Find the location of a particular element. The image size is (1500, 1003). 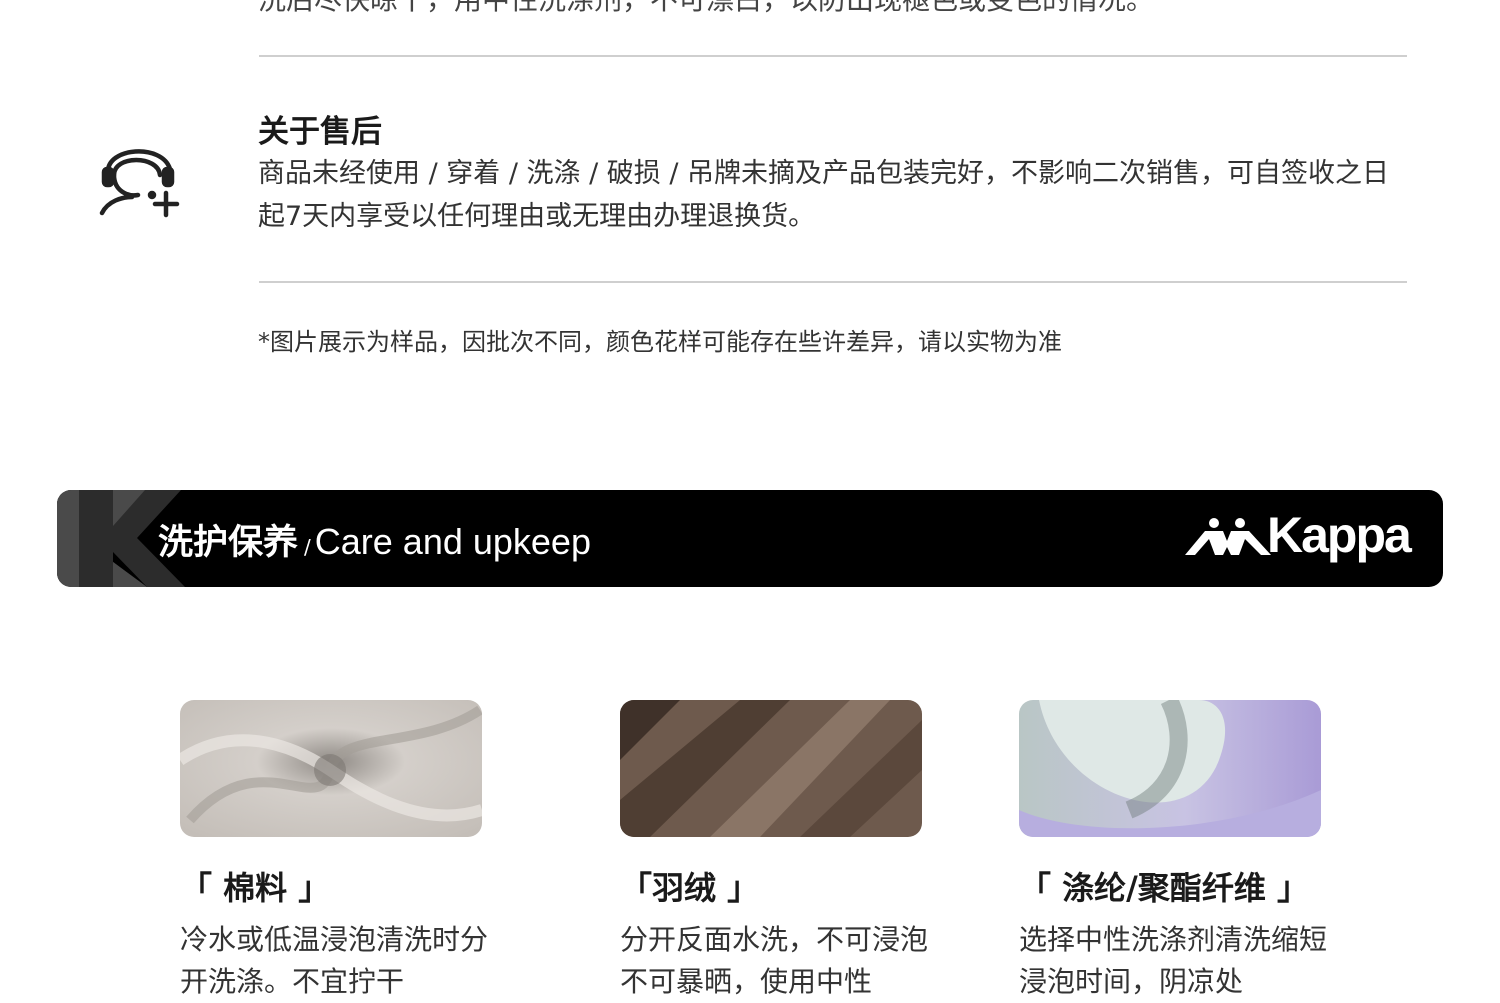

polyester-title: 「 涤纶/聚酯纤维 」 is located at coordinates (1164, 888).